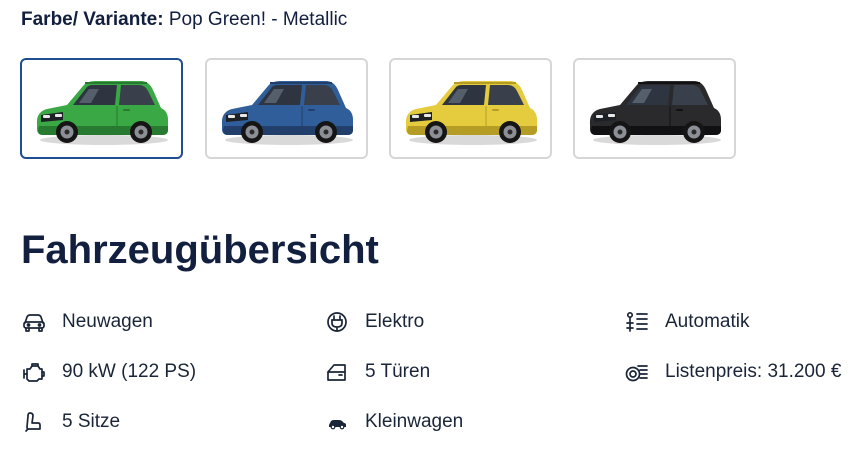  I want to click on feature-seats-text: 5 Sitze, so click(91, 421).